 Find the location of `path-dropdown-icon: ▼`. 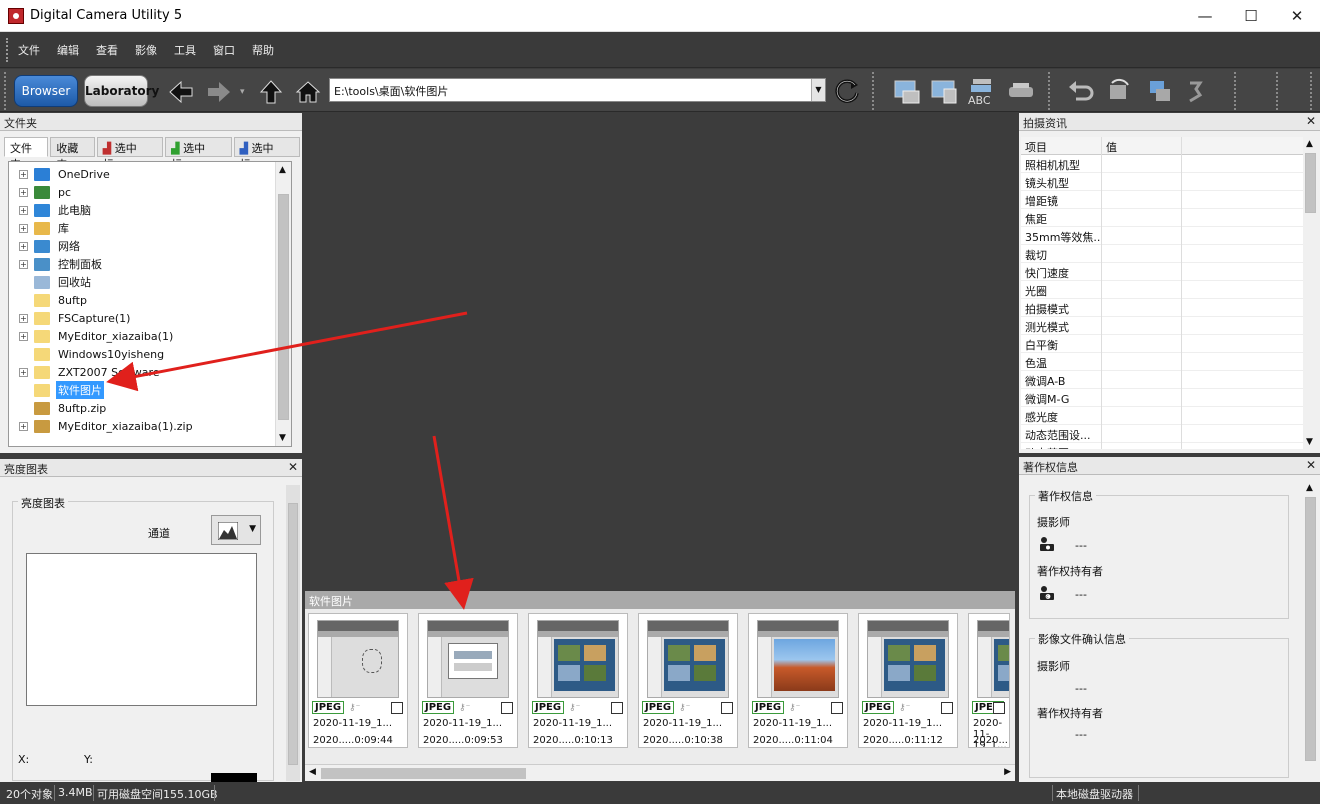

path-dropdown-icon: ▼ is located at coordinates (818, 90).